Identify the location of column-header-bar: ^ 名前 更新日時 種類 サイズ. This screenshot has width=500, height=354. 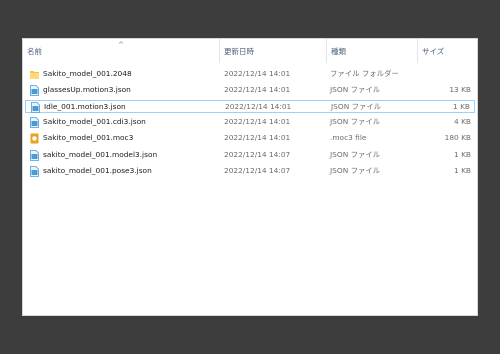
(250, 51).